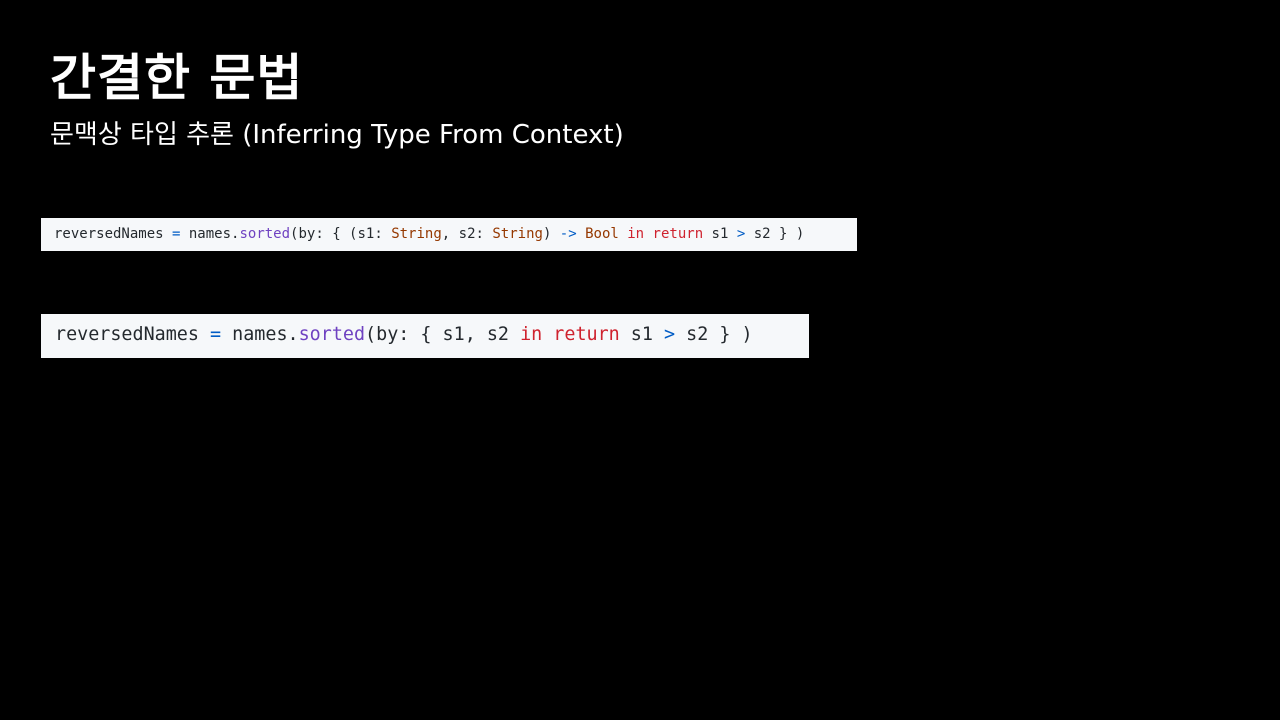  I want to click on slide-title: 간결한 문법, so click(177, 78).